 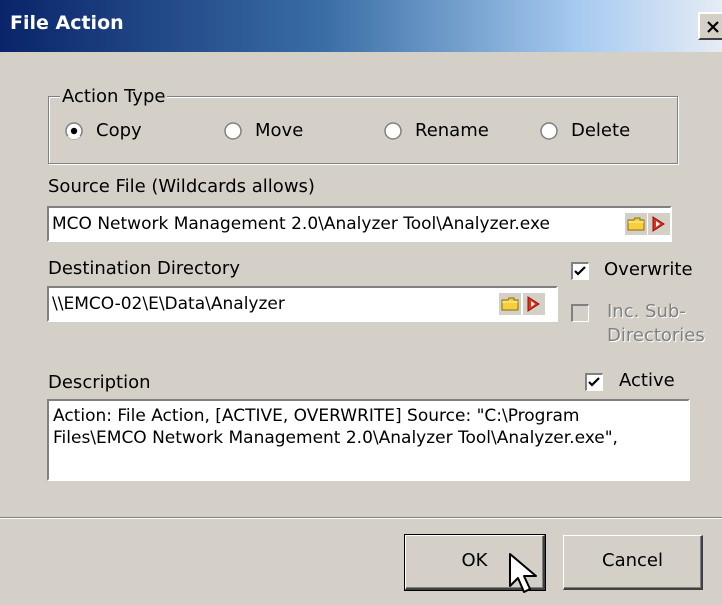 I want to click on description-label: Description, so click(x=99, y=382).